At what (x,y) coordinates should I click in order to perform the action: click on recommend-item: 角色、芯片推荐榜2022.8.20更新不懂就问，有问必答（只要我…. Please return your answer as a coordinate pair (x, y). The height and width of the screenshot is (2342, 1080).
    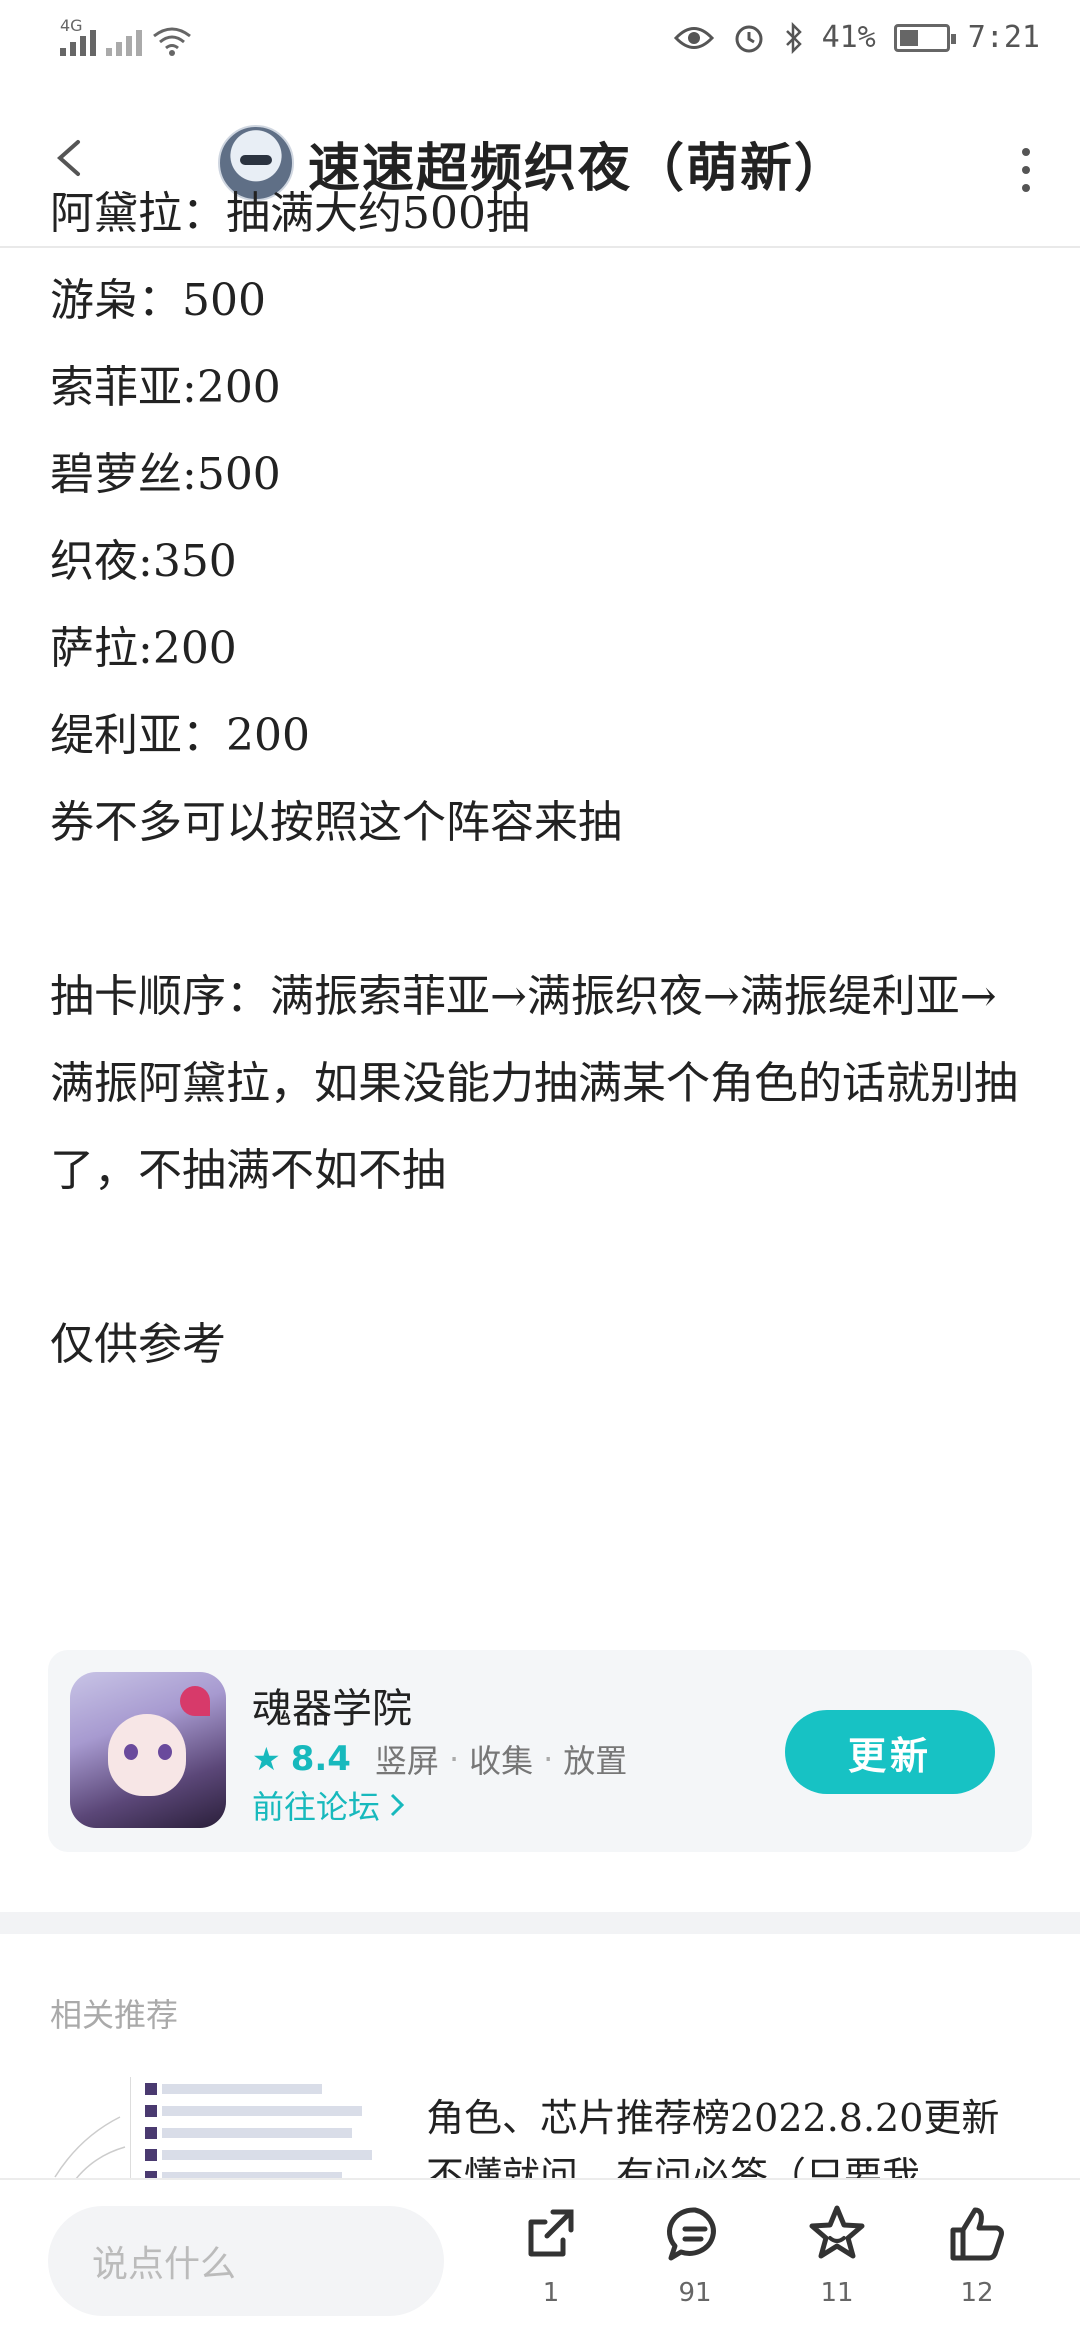
    Looking at the image, I should click on (540, 2135).